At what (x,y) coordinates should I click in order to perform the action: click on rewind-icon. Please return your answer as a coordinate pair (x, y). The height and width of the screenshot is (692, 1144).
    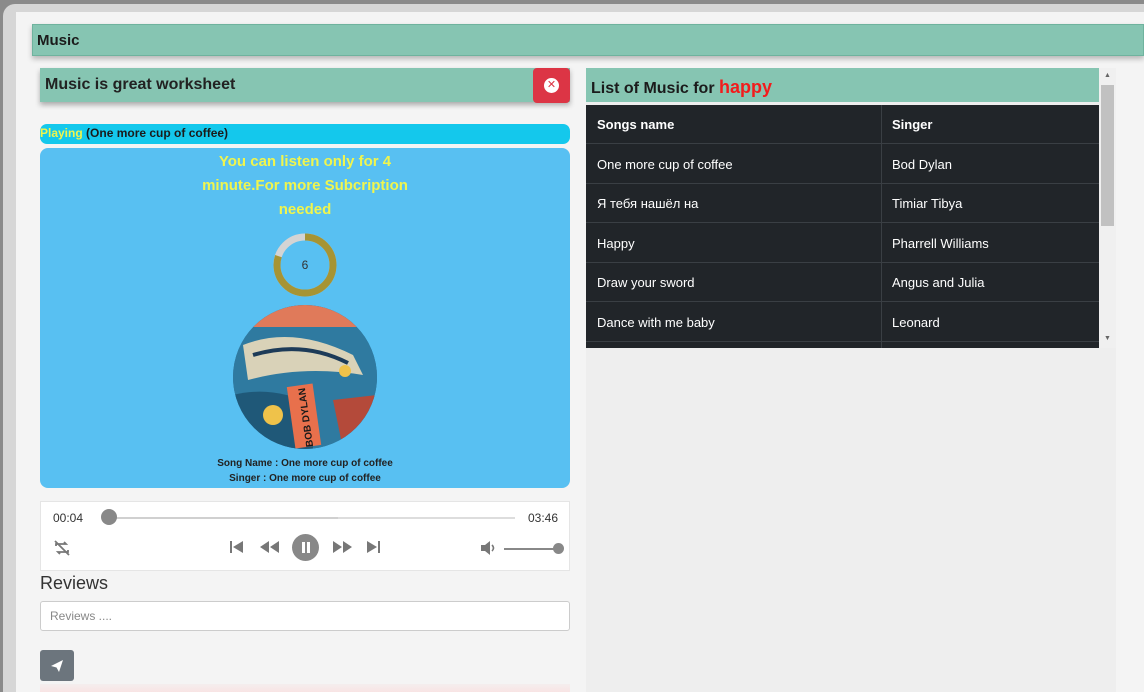
    Looking at the image, I should click on (270, 549).